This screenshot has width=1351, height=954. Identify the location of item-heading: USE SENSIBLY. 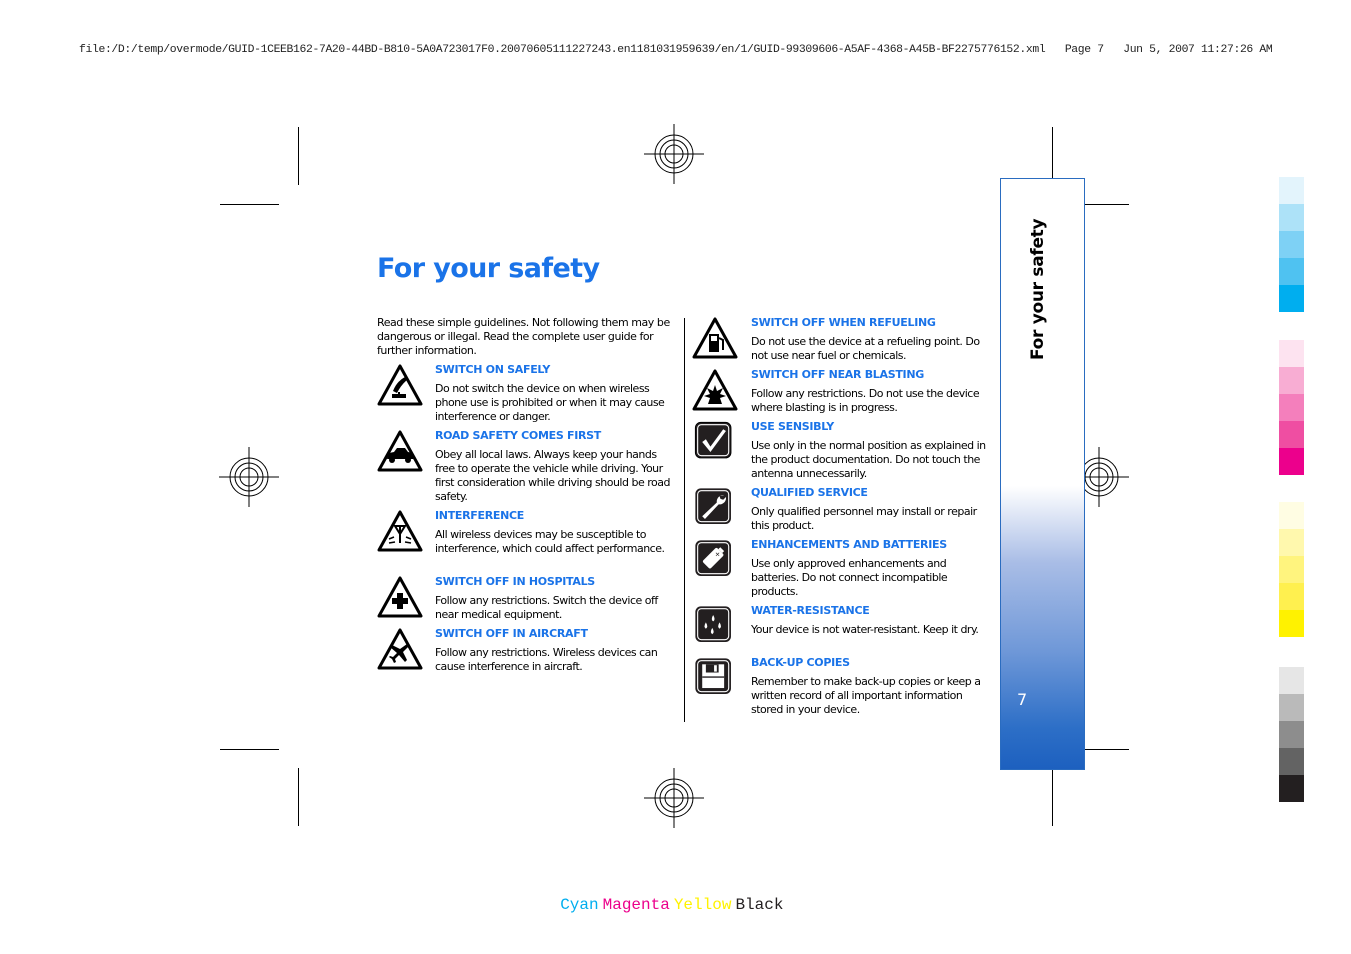
(792, 426).